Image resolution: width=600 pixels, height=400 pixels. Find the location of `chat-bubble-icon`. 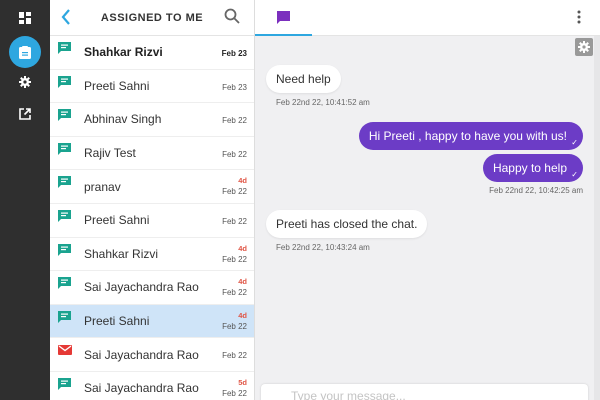

chat-bubble-icon is located at coordinates (283, 17).